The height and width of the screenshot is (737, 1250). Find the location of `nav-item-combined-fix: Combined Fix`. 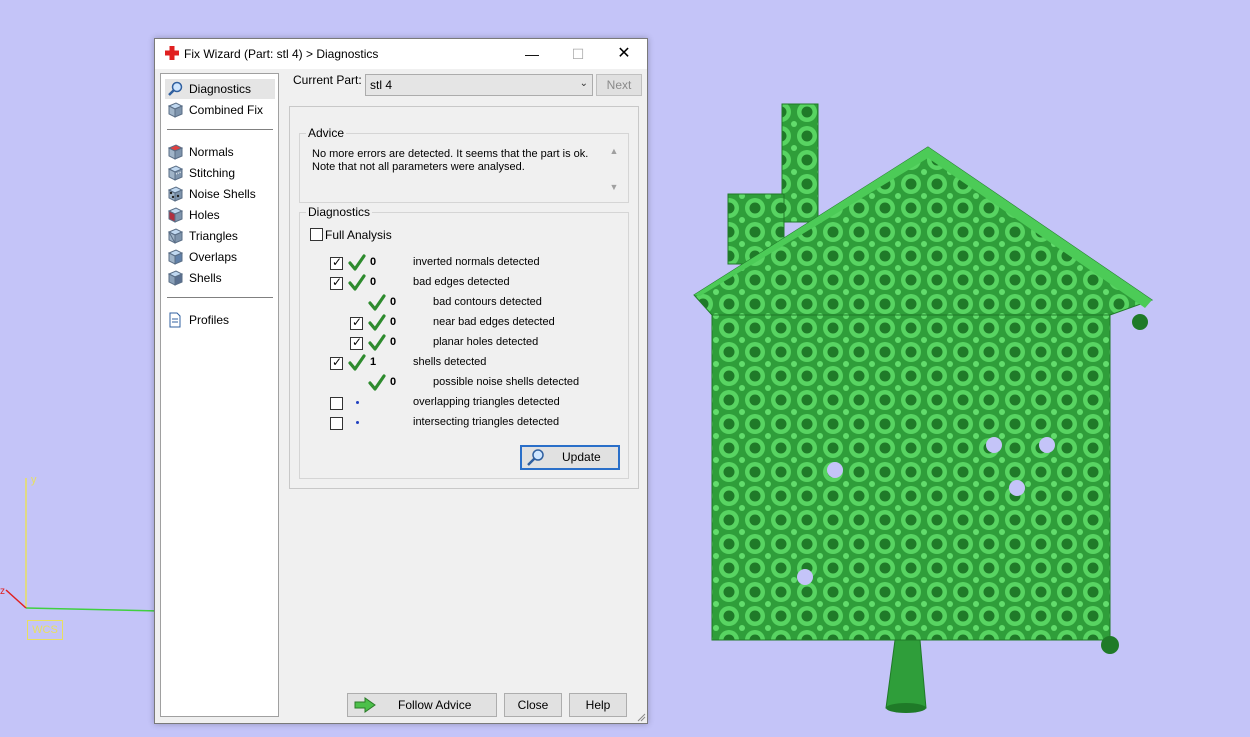

nav-item-combined-fix: Combined Fix is located at coordinates (220, 110).